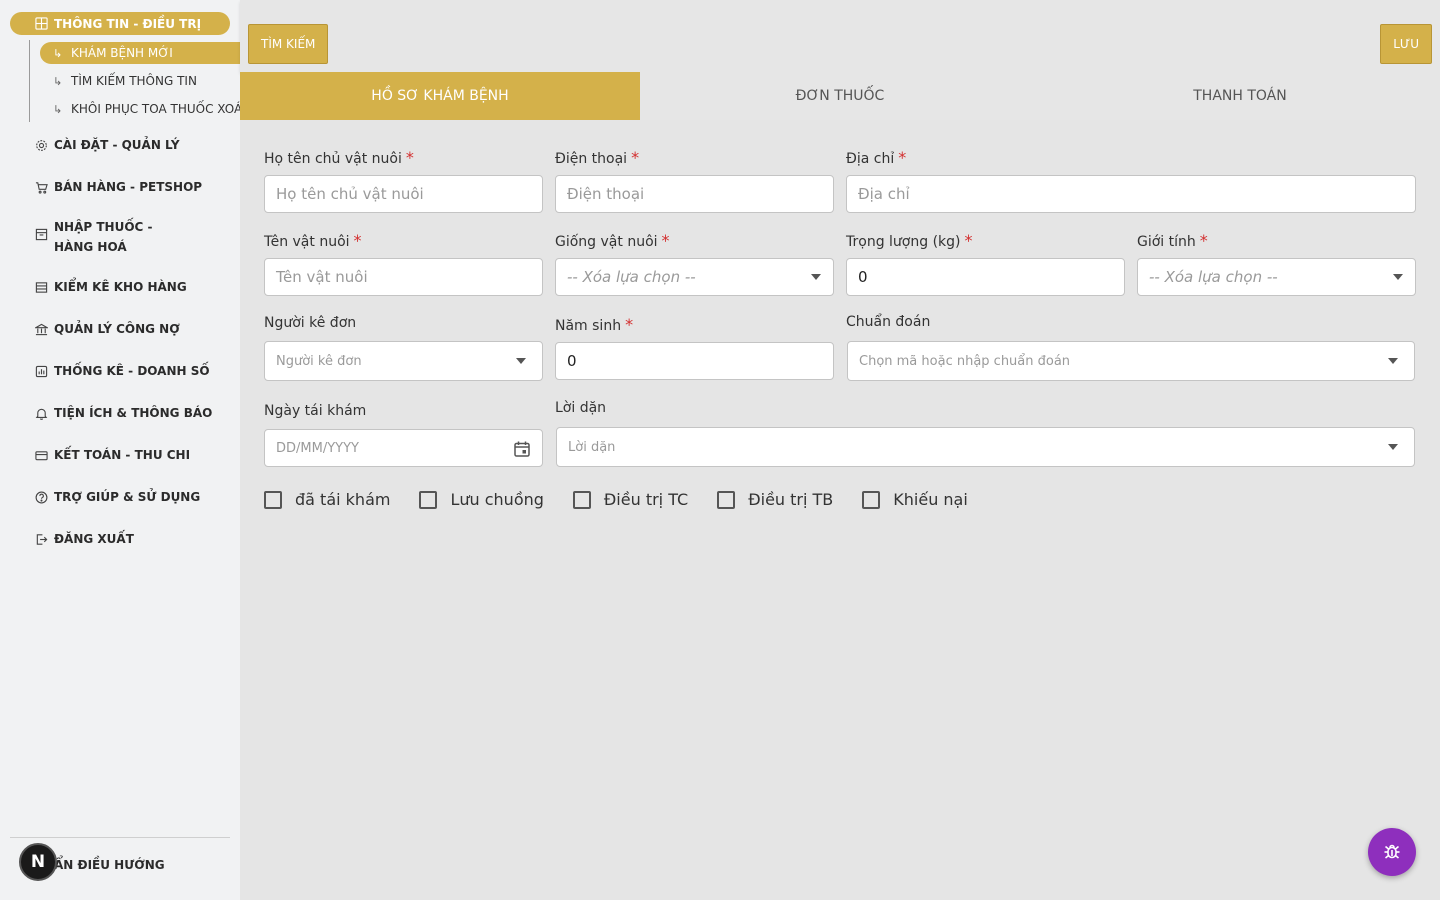  What do you see at coordinates (133, 413) in the screenshot?
I see `nav-label: TIỆN ÍCH & THÔNG BÁO` at bounding box center [133, 413].